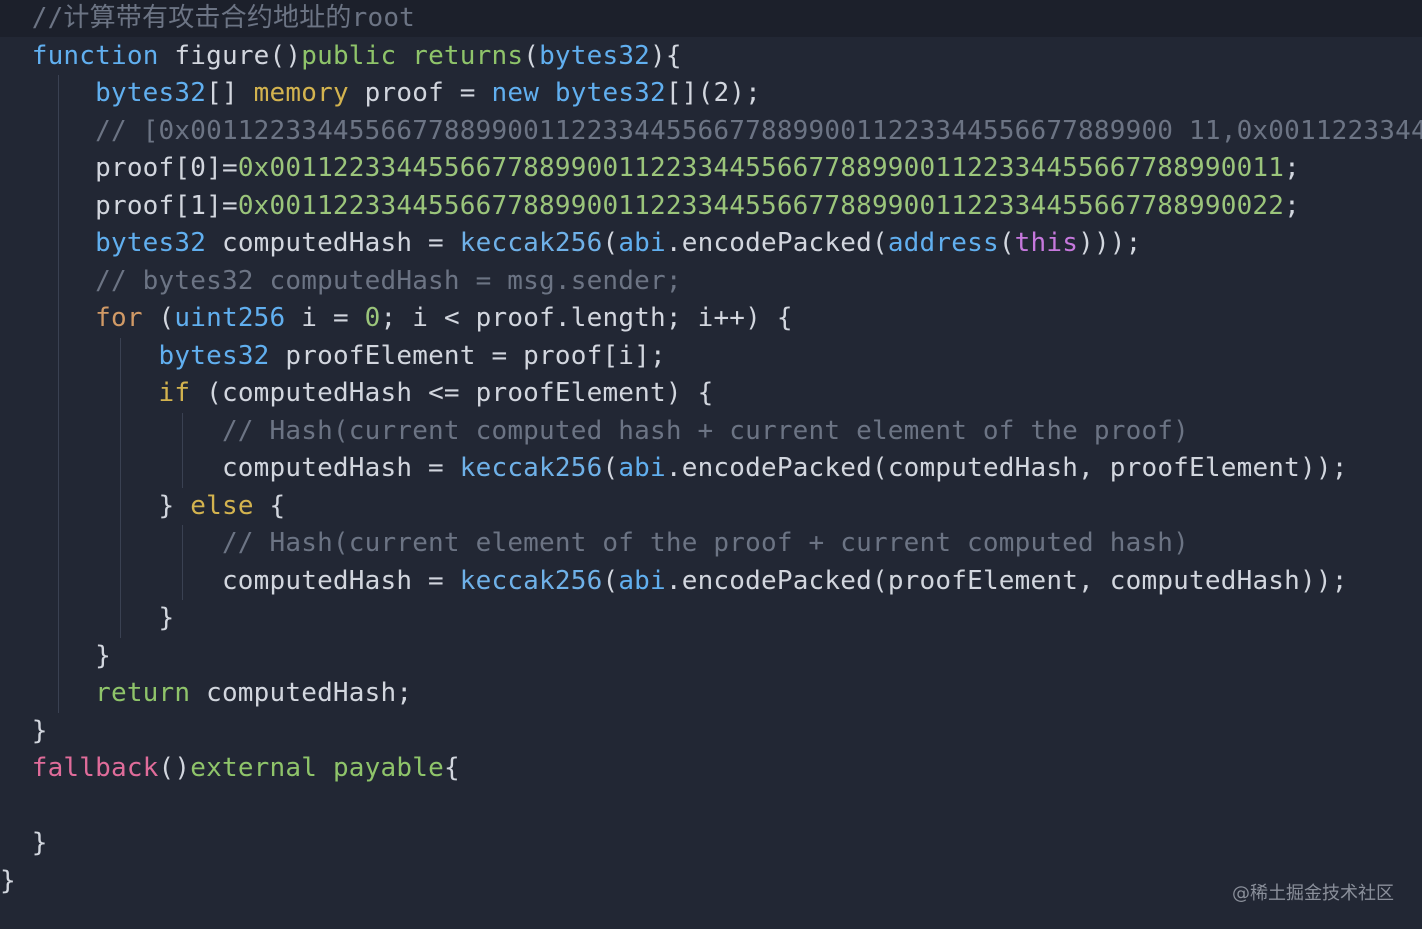  Describe the element at coordinates (143, 507) in the screenshot. I see `code-line: } else {` at that location.